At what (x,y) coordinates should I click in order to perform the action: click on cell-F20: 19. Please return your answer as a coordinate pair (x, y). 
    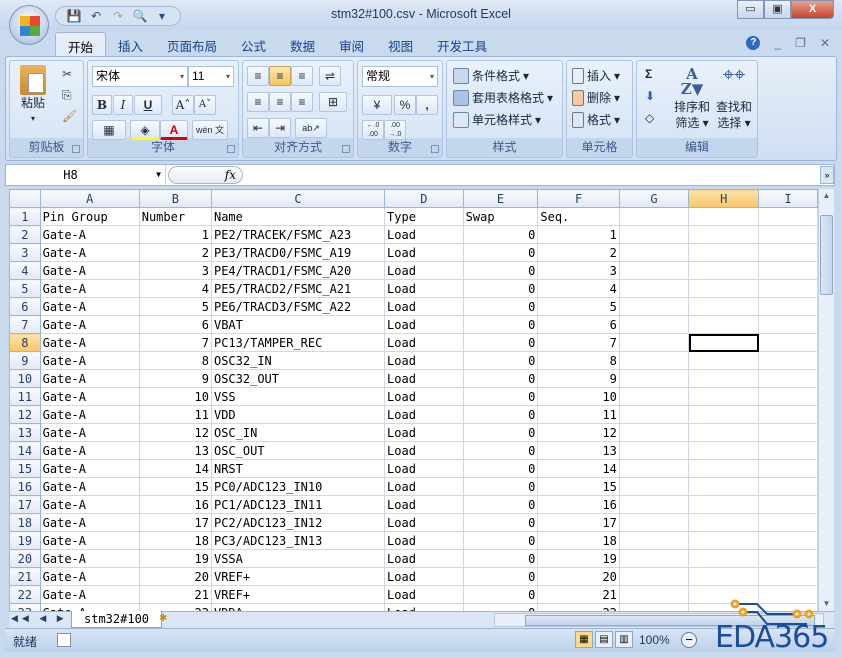
    Looking at the image, I should click on (578, 558).